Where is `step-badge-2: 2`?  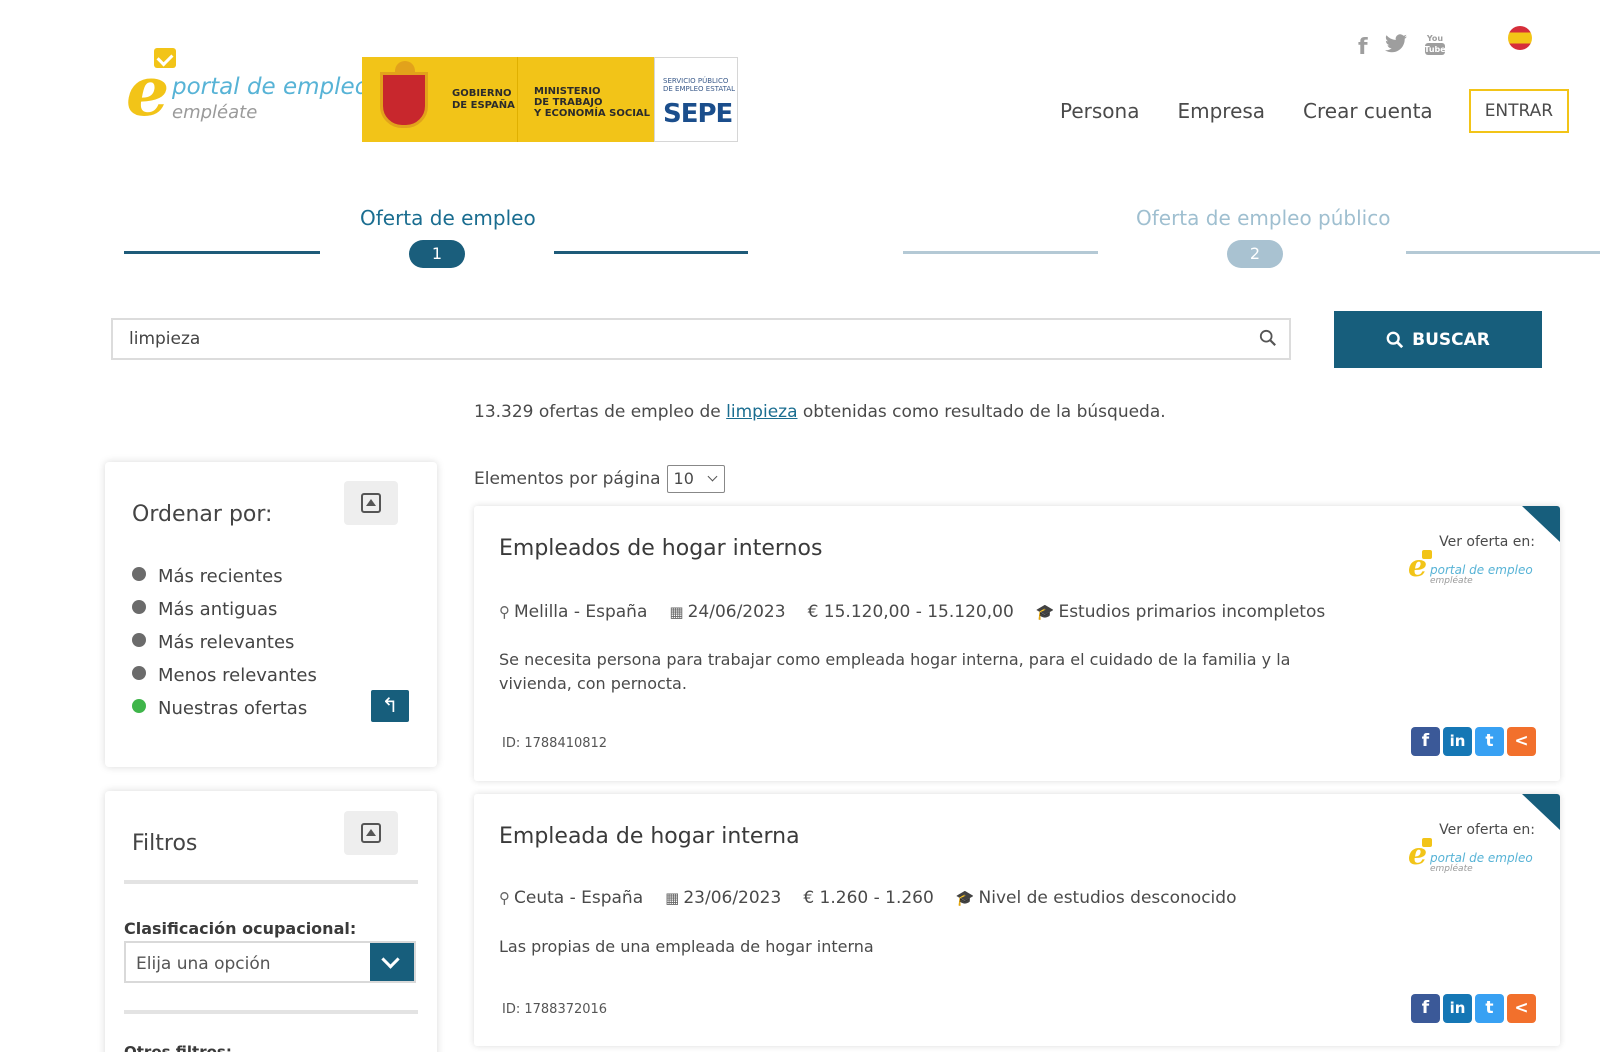
step-badge-2: 2 is located at coordinates (1255, 254).